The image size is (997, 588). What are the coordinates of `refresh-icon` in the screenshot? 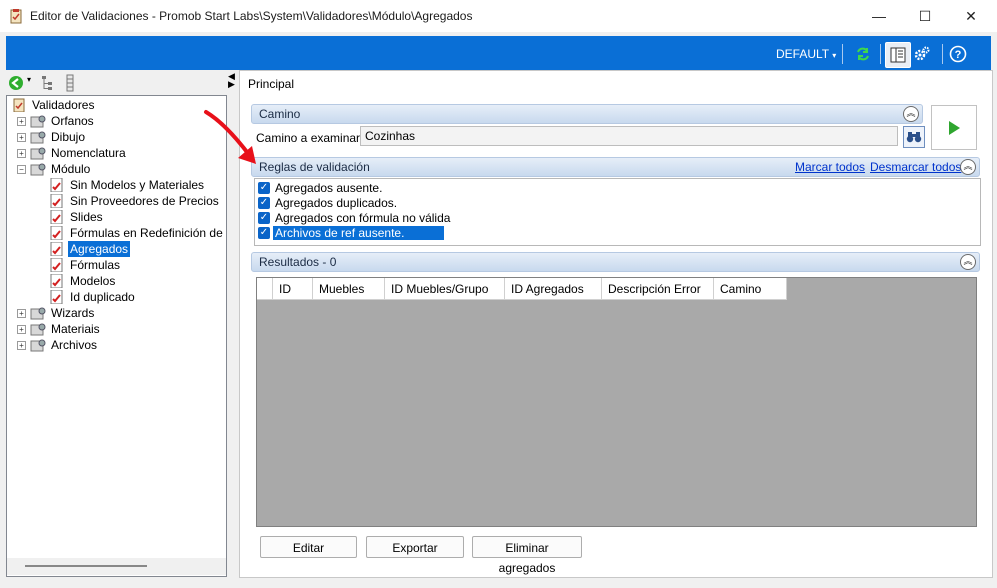 It's located at (863, 54).